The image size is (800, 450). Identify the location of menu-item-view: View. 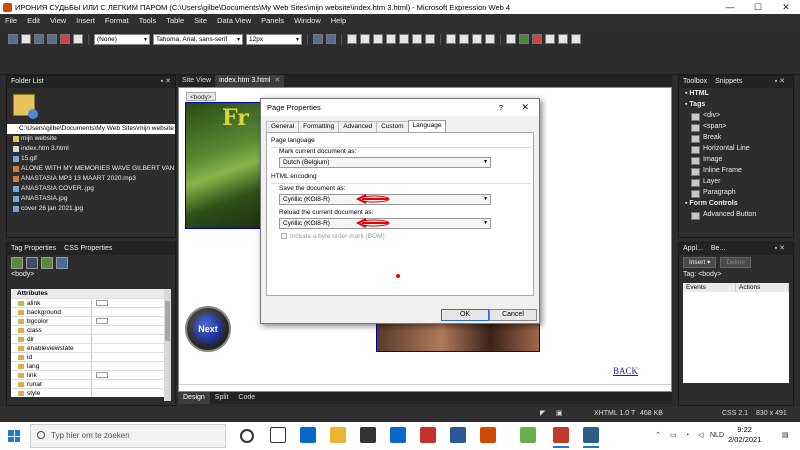
(58, 20).